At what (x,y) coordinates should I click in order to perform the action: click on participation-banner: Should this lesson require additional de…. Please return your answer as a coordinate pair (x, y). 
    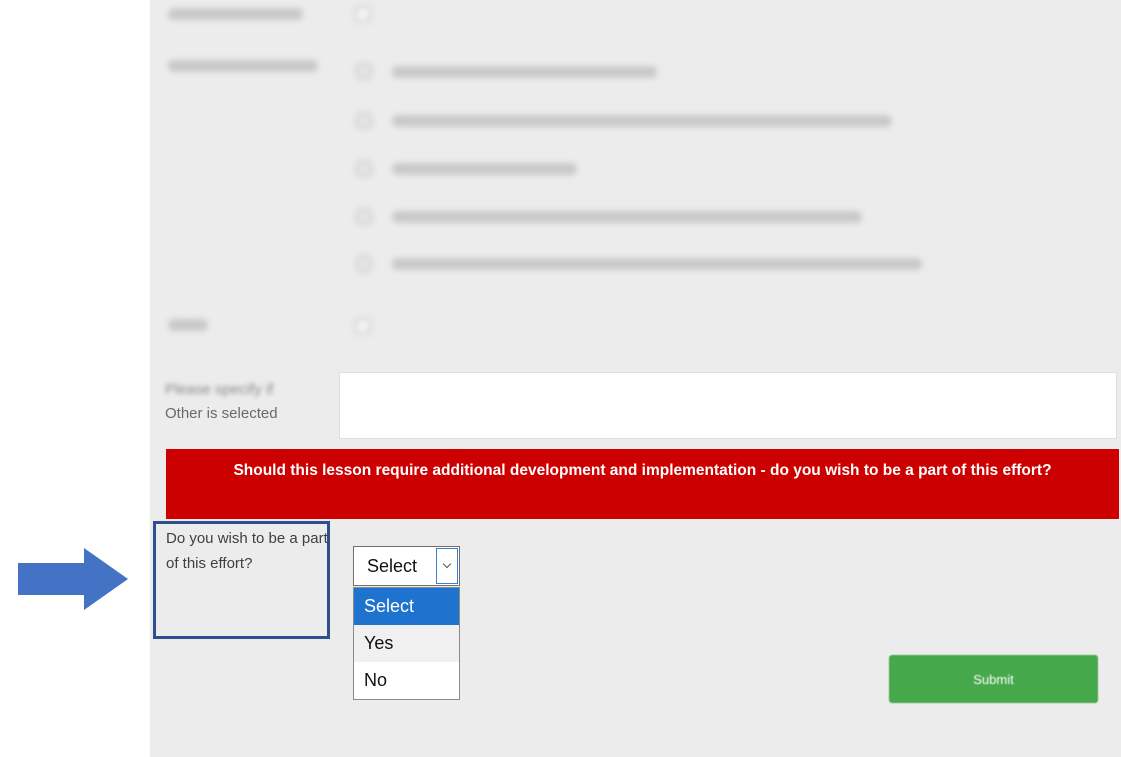
    Looking at the image, I should click on (642, 484).